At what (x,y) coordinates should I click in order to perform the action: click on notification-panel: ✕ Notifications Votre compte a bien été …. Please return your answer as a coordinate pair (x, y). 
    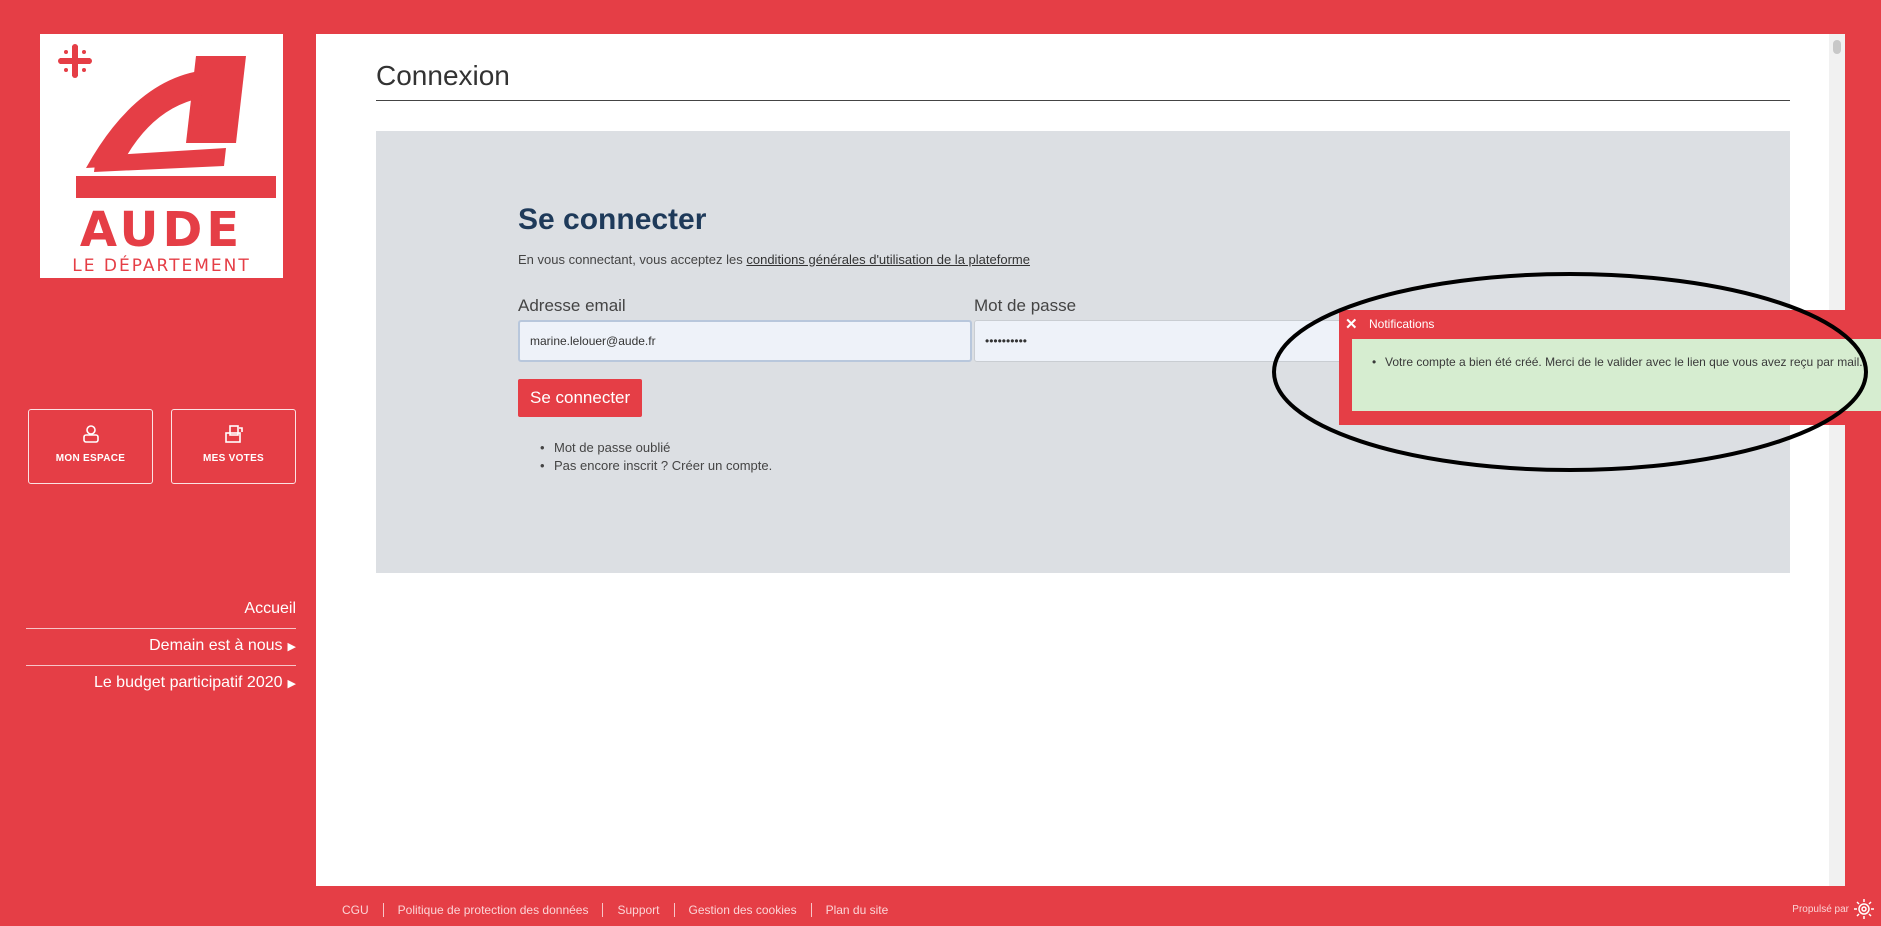
    Looking at the image, I should click on (1610, 367).